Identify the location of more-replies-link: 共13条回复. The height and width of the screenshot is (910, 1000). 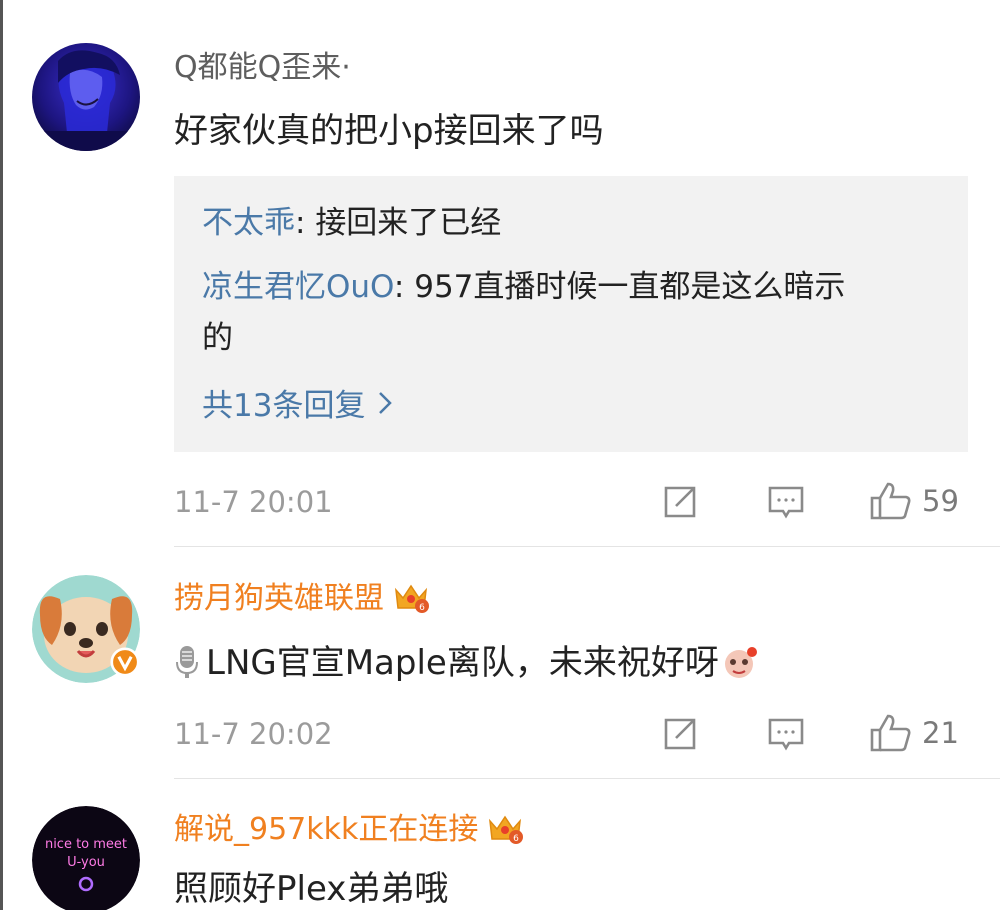
(297, 406).